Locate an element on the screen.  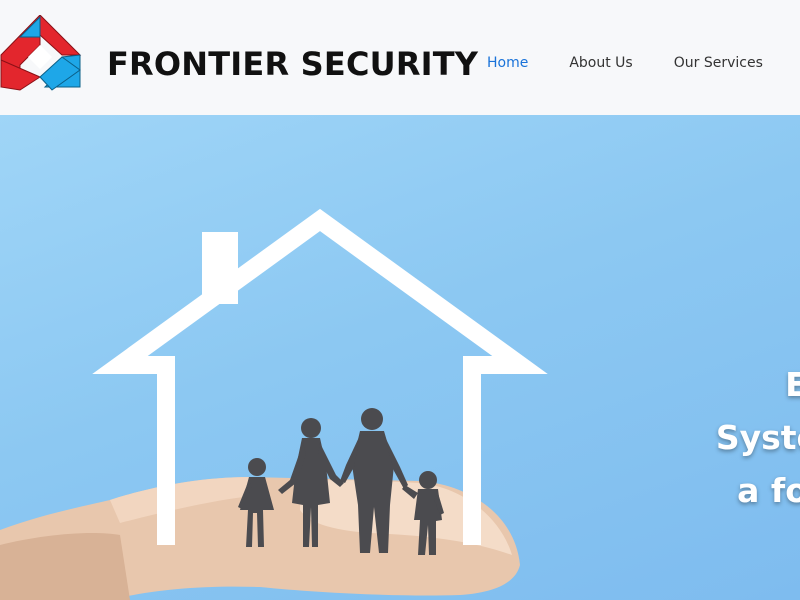
nav-item-our-services: Our Services is located at coordinates (718, 63).